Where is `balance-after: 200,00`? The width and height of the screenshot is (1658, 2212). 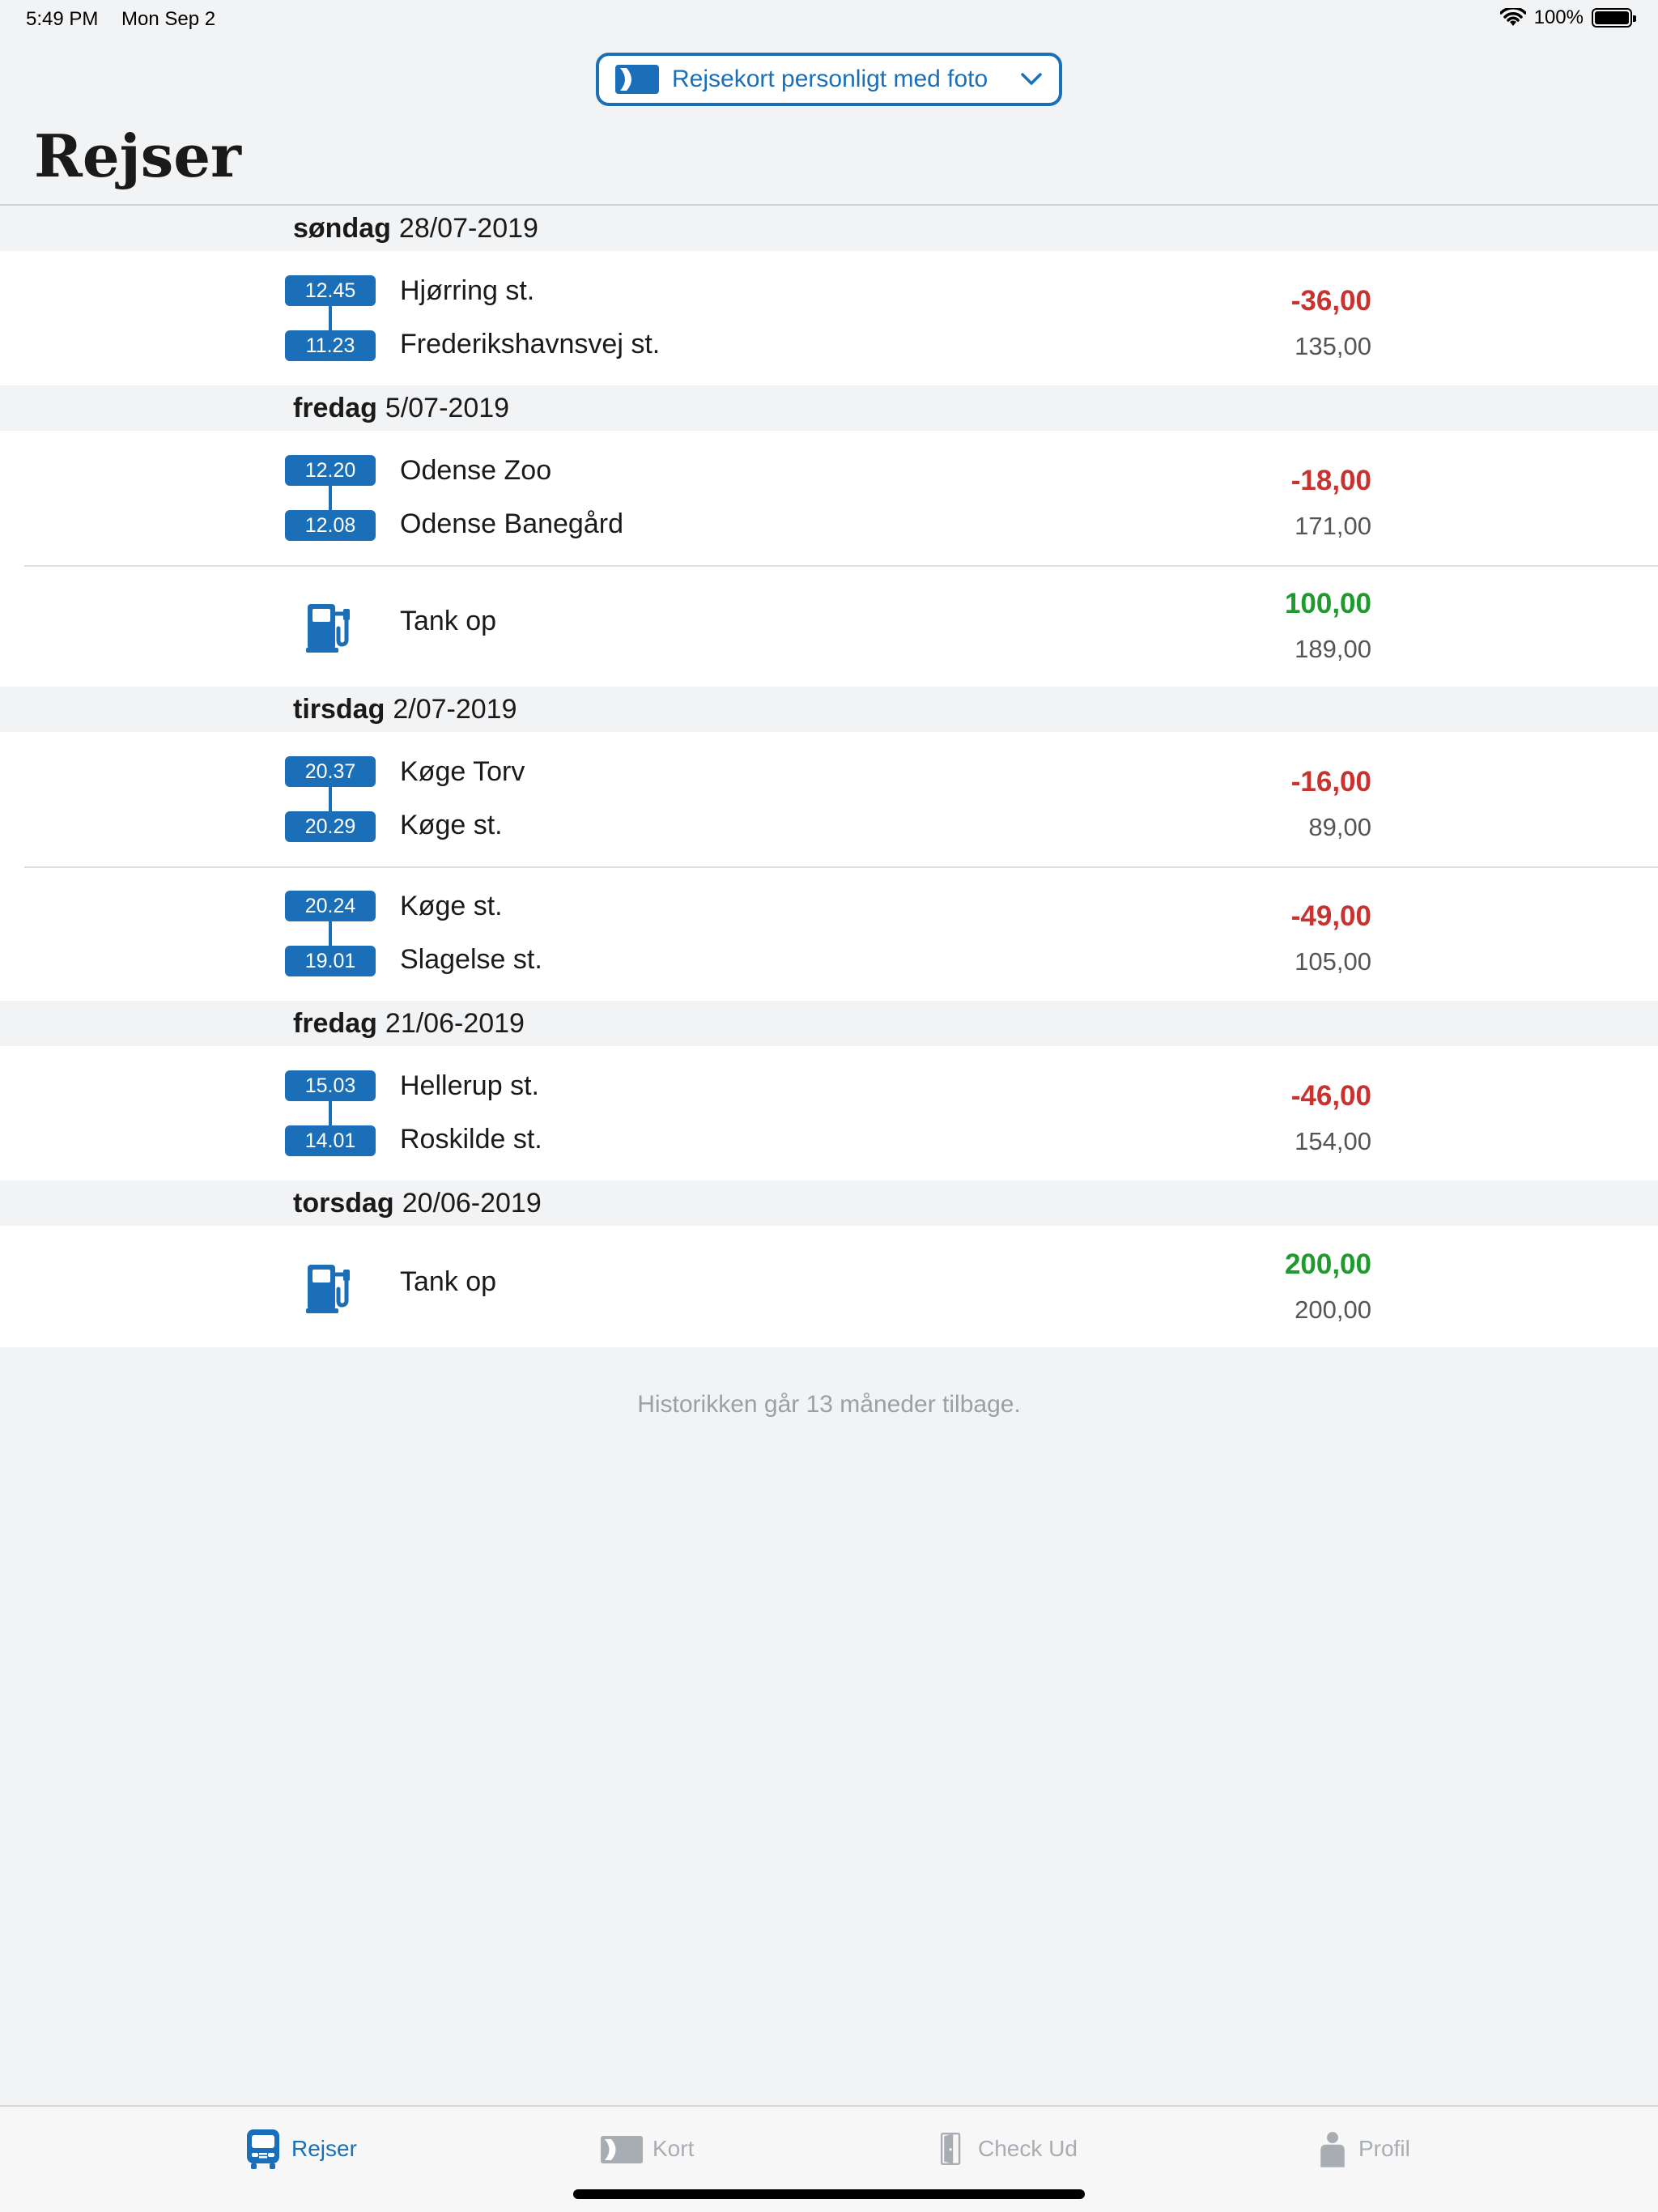 balance-after: 200,00 is located at coordinates (1333, 1310).